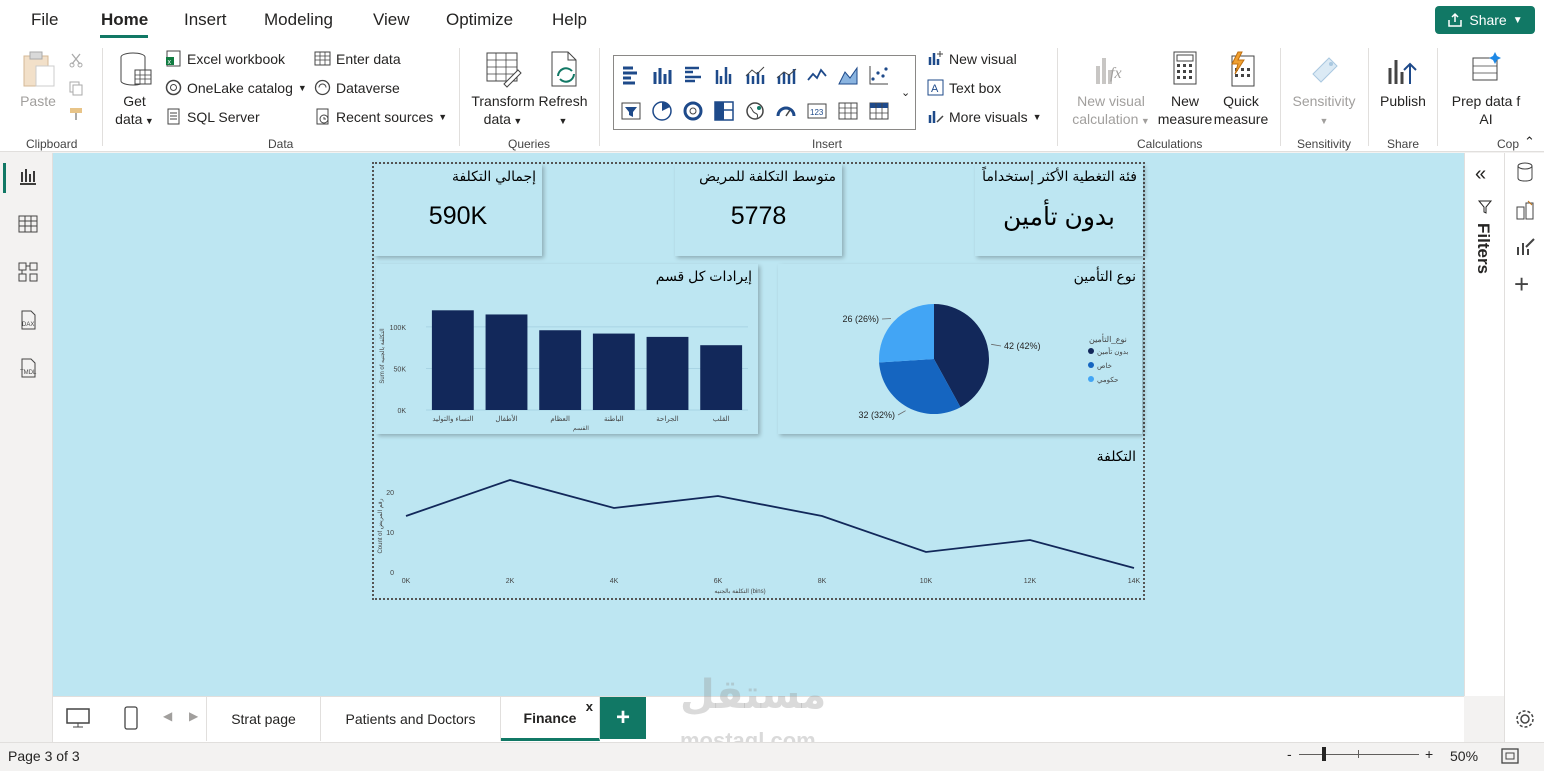 The width and height of the screenshot is (1544, 771). Describe the element at coordinates (28, 224) in the screenshot. I see `table-view-icon` at that location.